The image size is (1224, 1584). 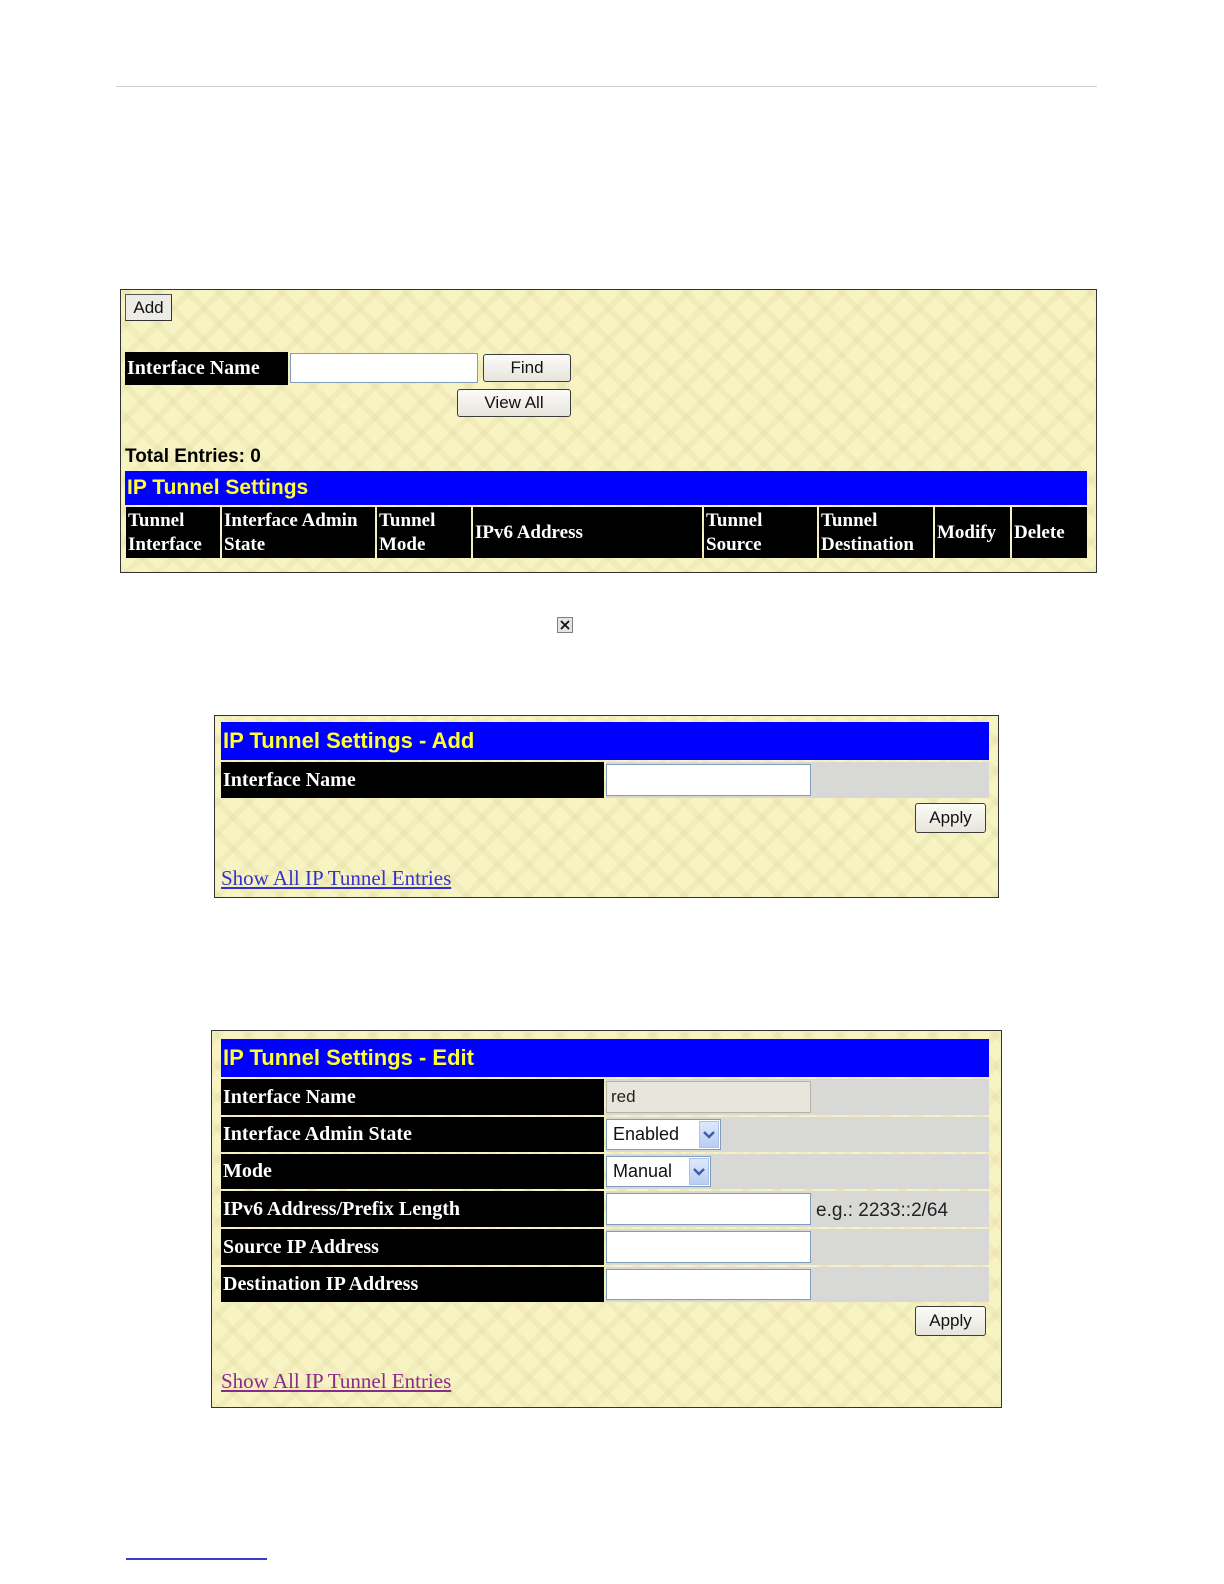 What do you see at coordinates (196, 1559) in the screenshot?
I see `page-footer-rule` at bounding box center [196, 1559].